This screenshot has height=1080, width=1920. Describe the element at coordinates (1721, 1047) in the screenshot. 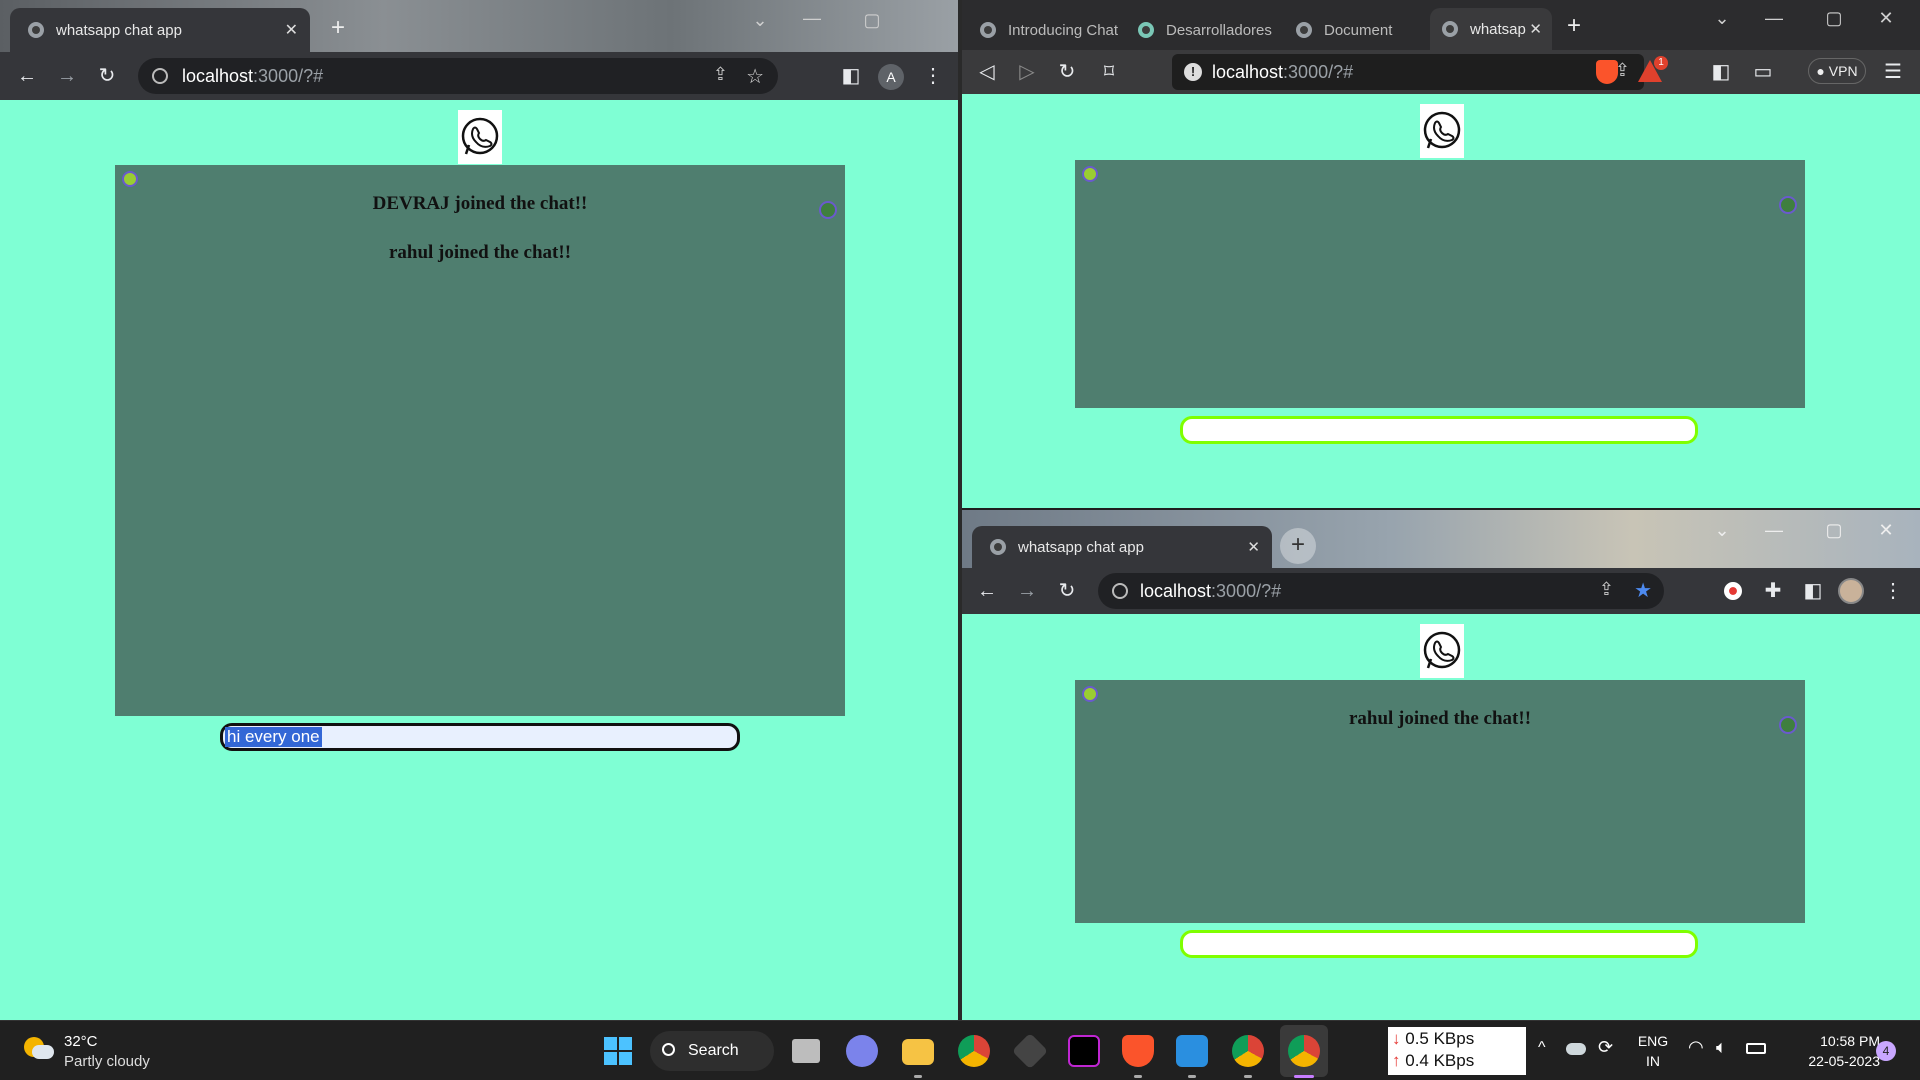

I see `volume-icon: 🔈︎` at that location.